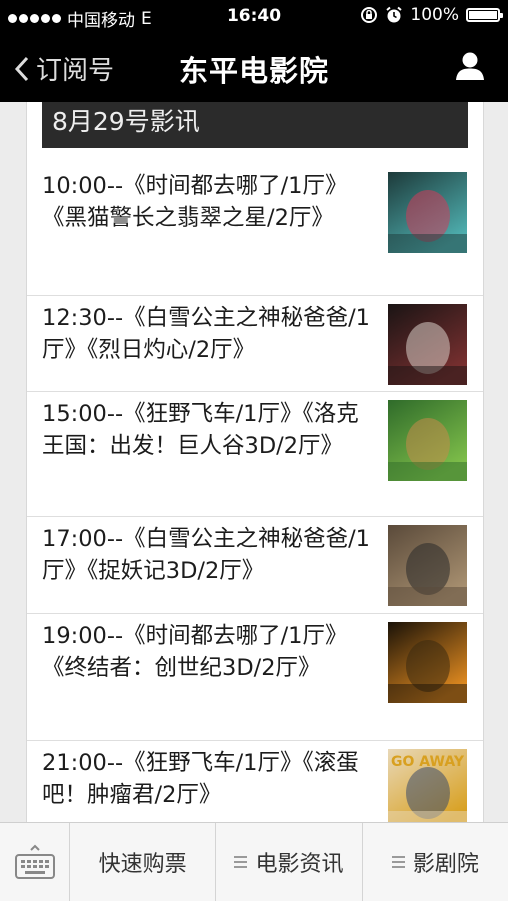 Image resolution: width=508 pixels, height=901 pixels. Describe the element at coordinates (484, 15) in the screenshot. I see `battery-icon` at that location.